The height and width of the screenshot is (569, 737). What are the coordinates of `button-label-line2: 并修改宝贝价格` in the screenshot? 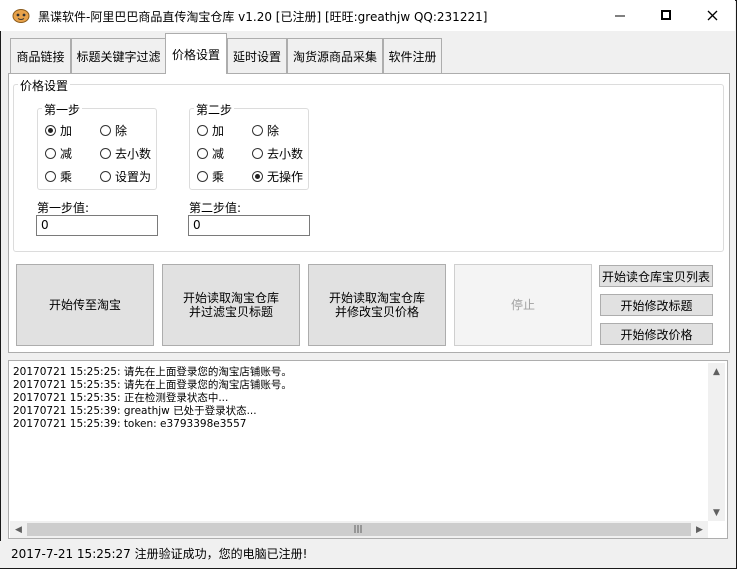 It's located at (376, 312).